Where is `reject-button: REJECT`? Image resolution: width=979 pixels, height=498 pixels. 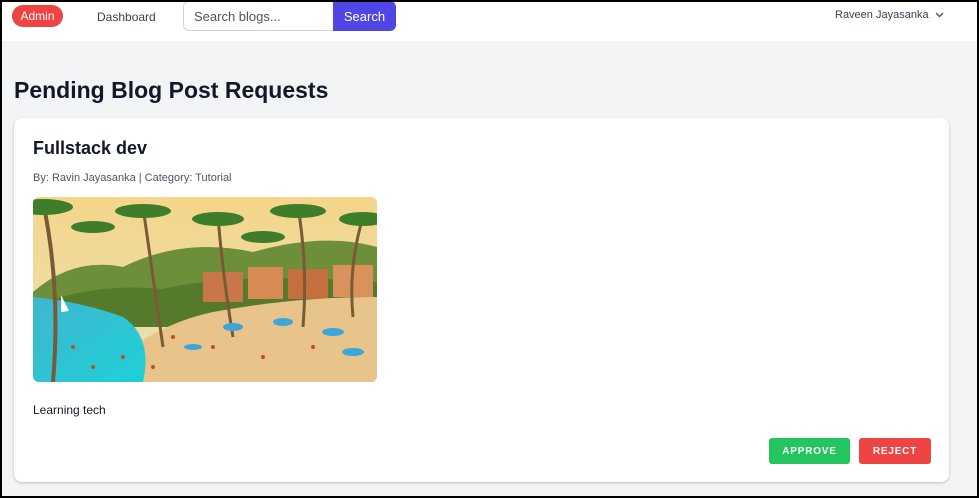 reject-button: REJECT is located at coordinates (895, 451).